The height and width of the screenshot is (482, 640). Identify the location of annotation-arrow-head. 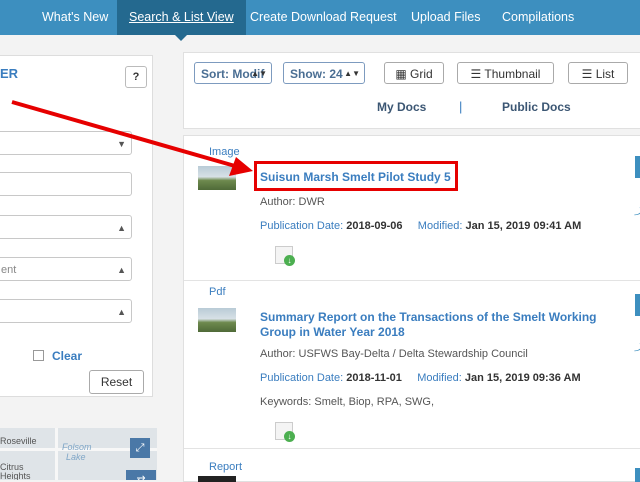
(241, 166).